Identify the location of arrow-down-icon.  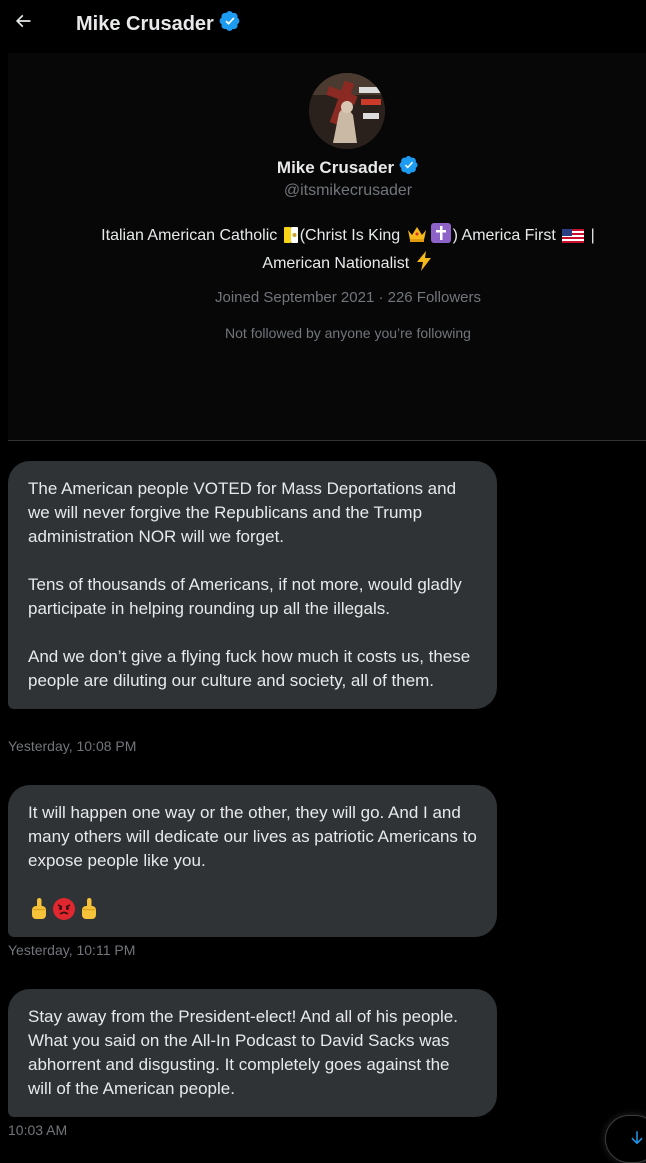
(637, 1138).